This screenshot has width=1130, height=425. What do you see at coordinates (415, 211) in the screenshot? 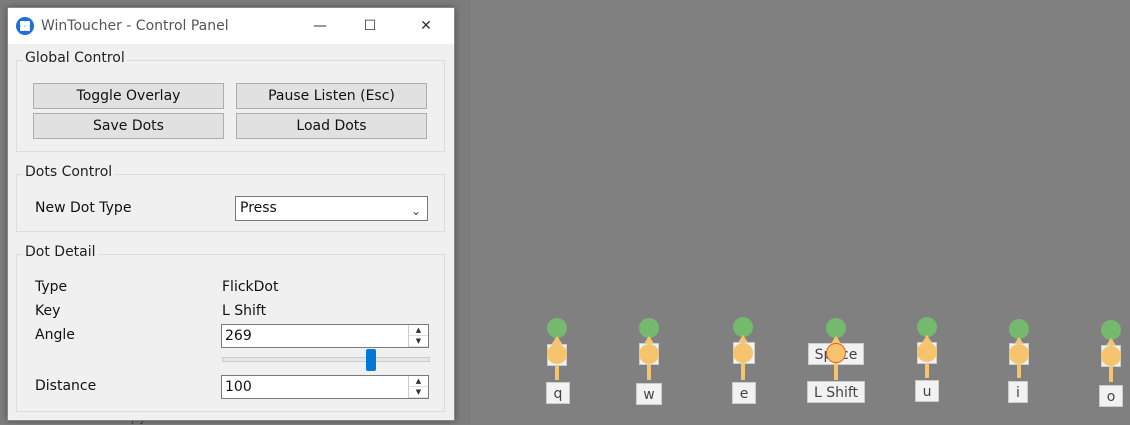
I see `chevron-down-icon: ⌄` at bounding box center [415, 211].